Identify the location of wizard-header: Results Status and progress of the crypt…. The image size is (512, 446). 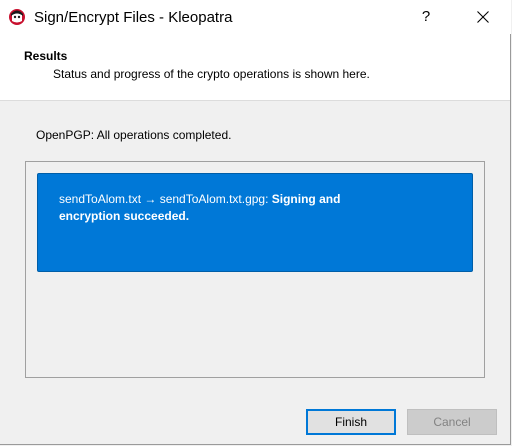
(255, 67).